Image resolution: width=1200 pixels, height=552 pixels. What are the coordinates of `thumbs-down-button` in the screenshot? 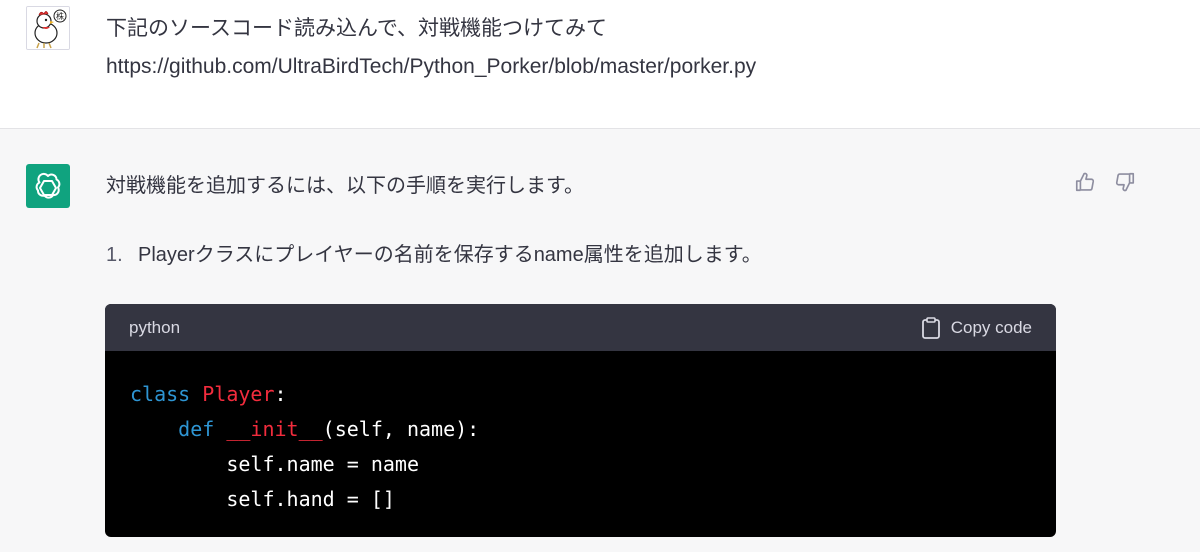 It's located at (1125, 182).